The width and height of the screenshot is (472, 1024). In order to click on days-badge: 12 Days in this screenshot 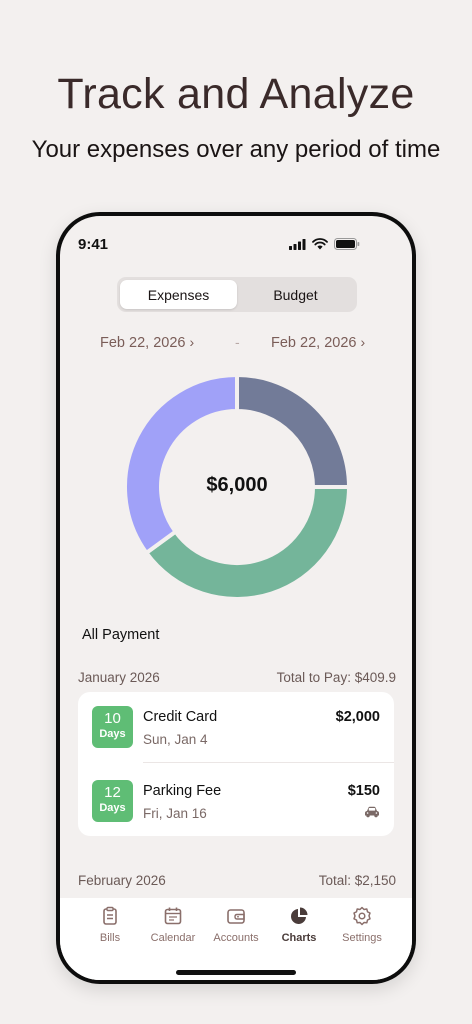, I will do `click(112, 801)`.